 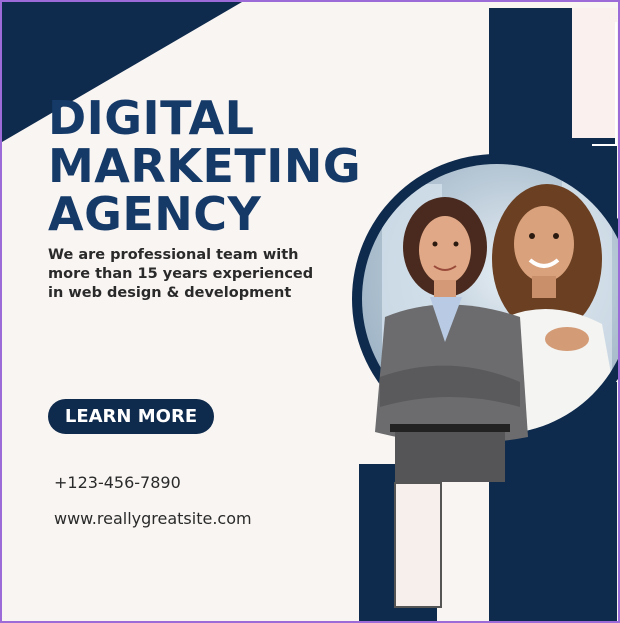 I want to click on bottom-outline-block, so click(x=418, y=545).